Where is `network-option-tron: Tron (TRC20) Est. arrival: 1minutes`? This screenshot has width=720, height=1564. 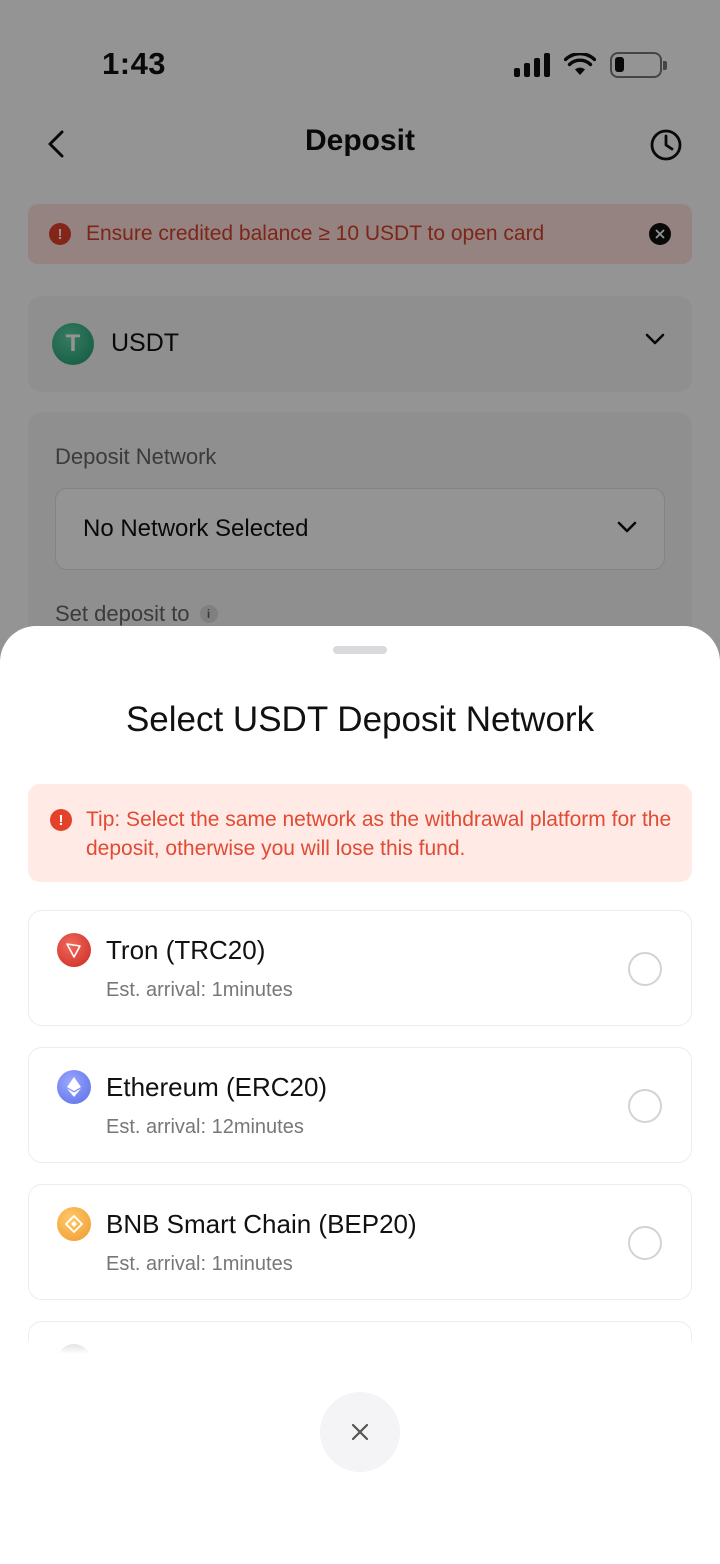
network-option-tron: Tron (TRC20) Est. arrival: 1minutes is located at coordinates (360, 968).